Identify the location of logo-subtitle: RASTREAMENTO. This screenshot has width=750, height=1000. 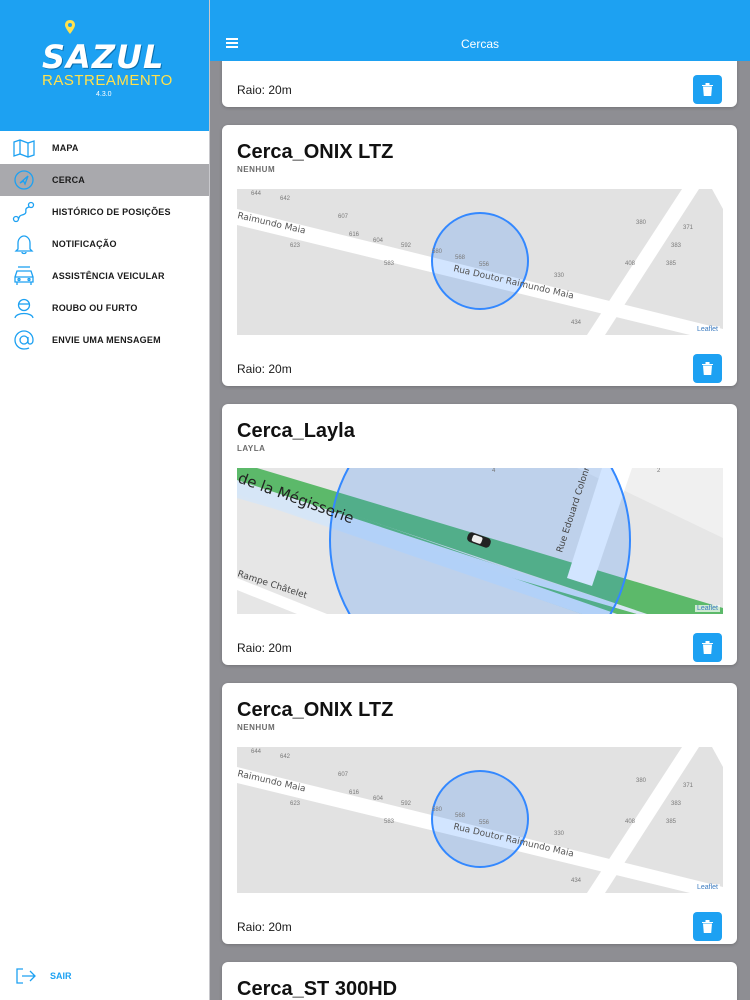
(107, 80).